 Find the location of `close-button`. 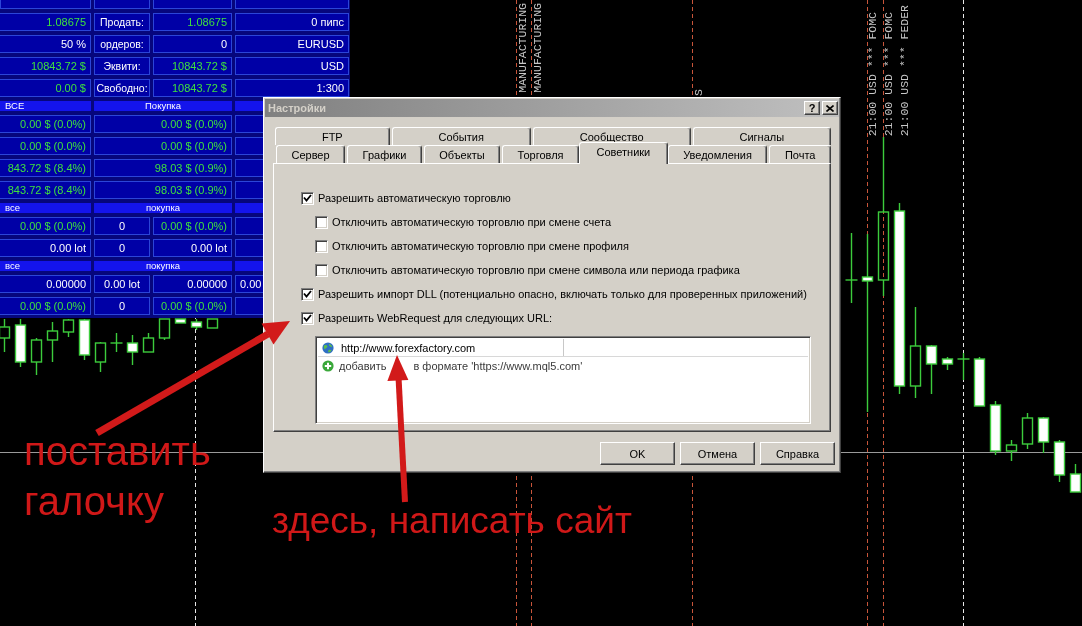

close-button is located at coordinates (830, 108).